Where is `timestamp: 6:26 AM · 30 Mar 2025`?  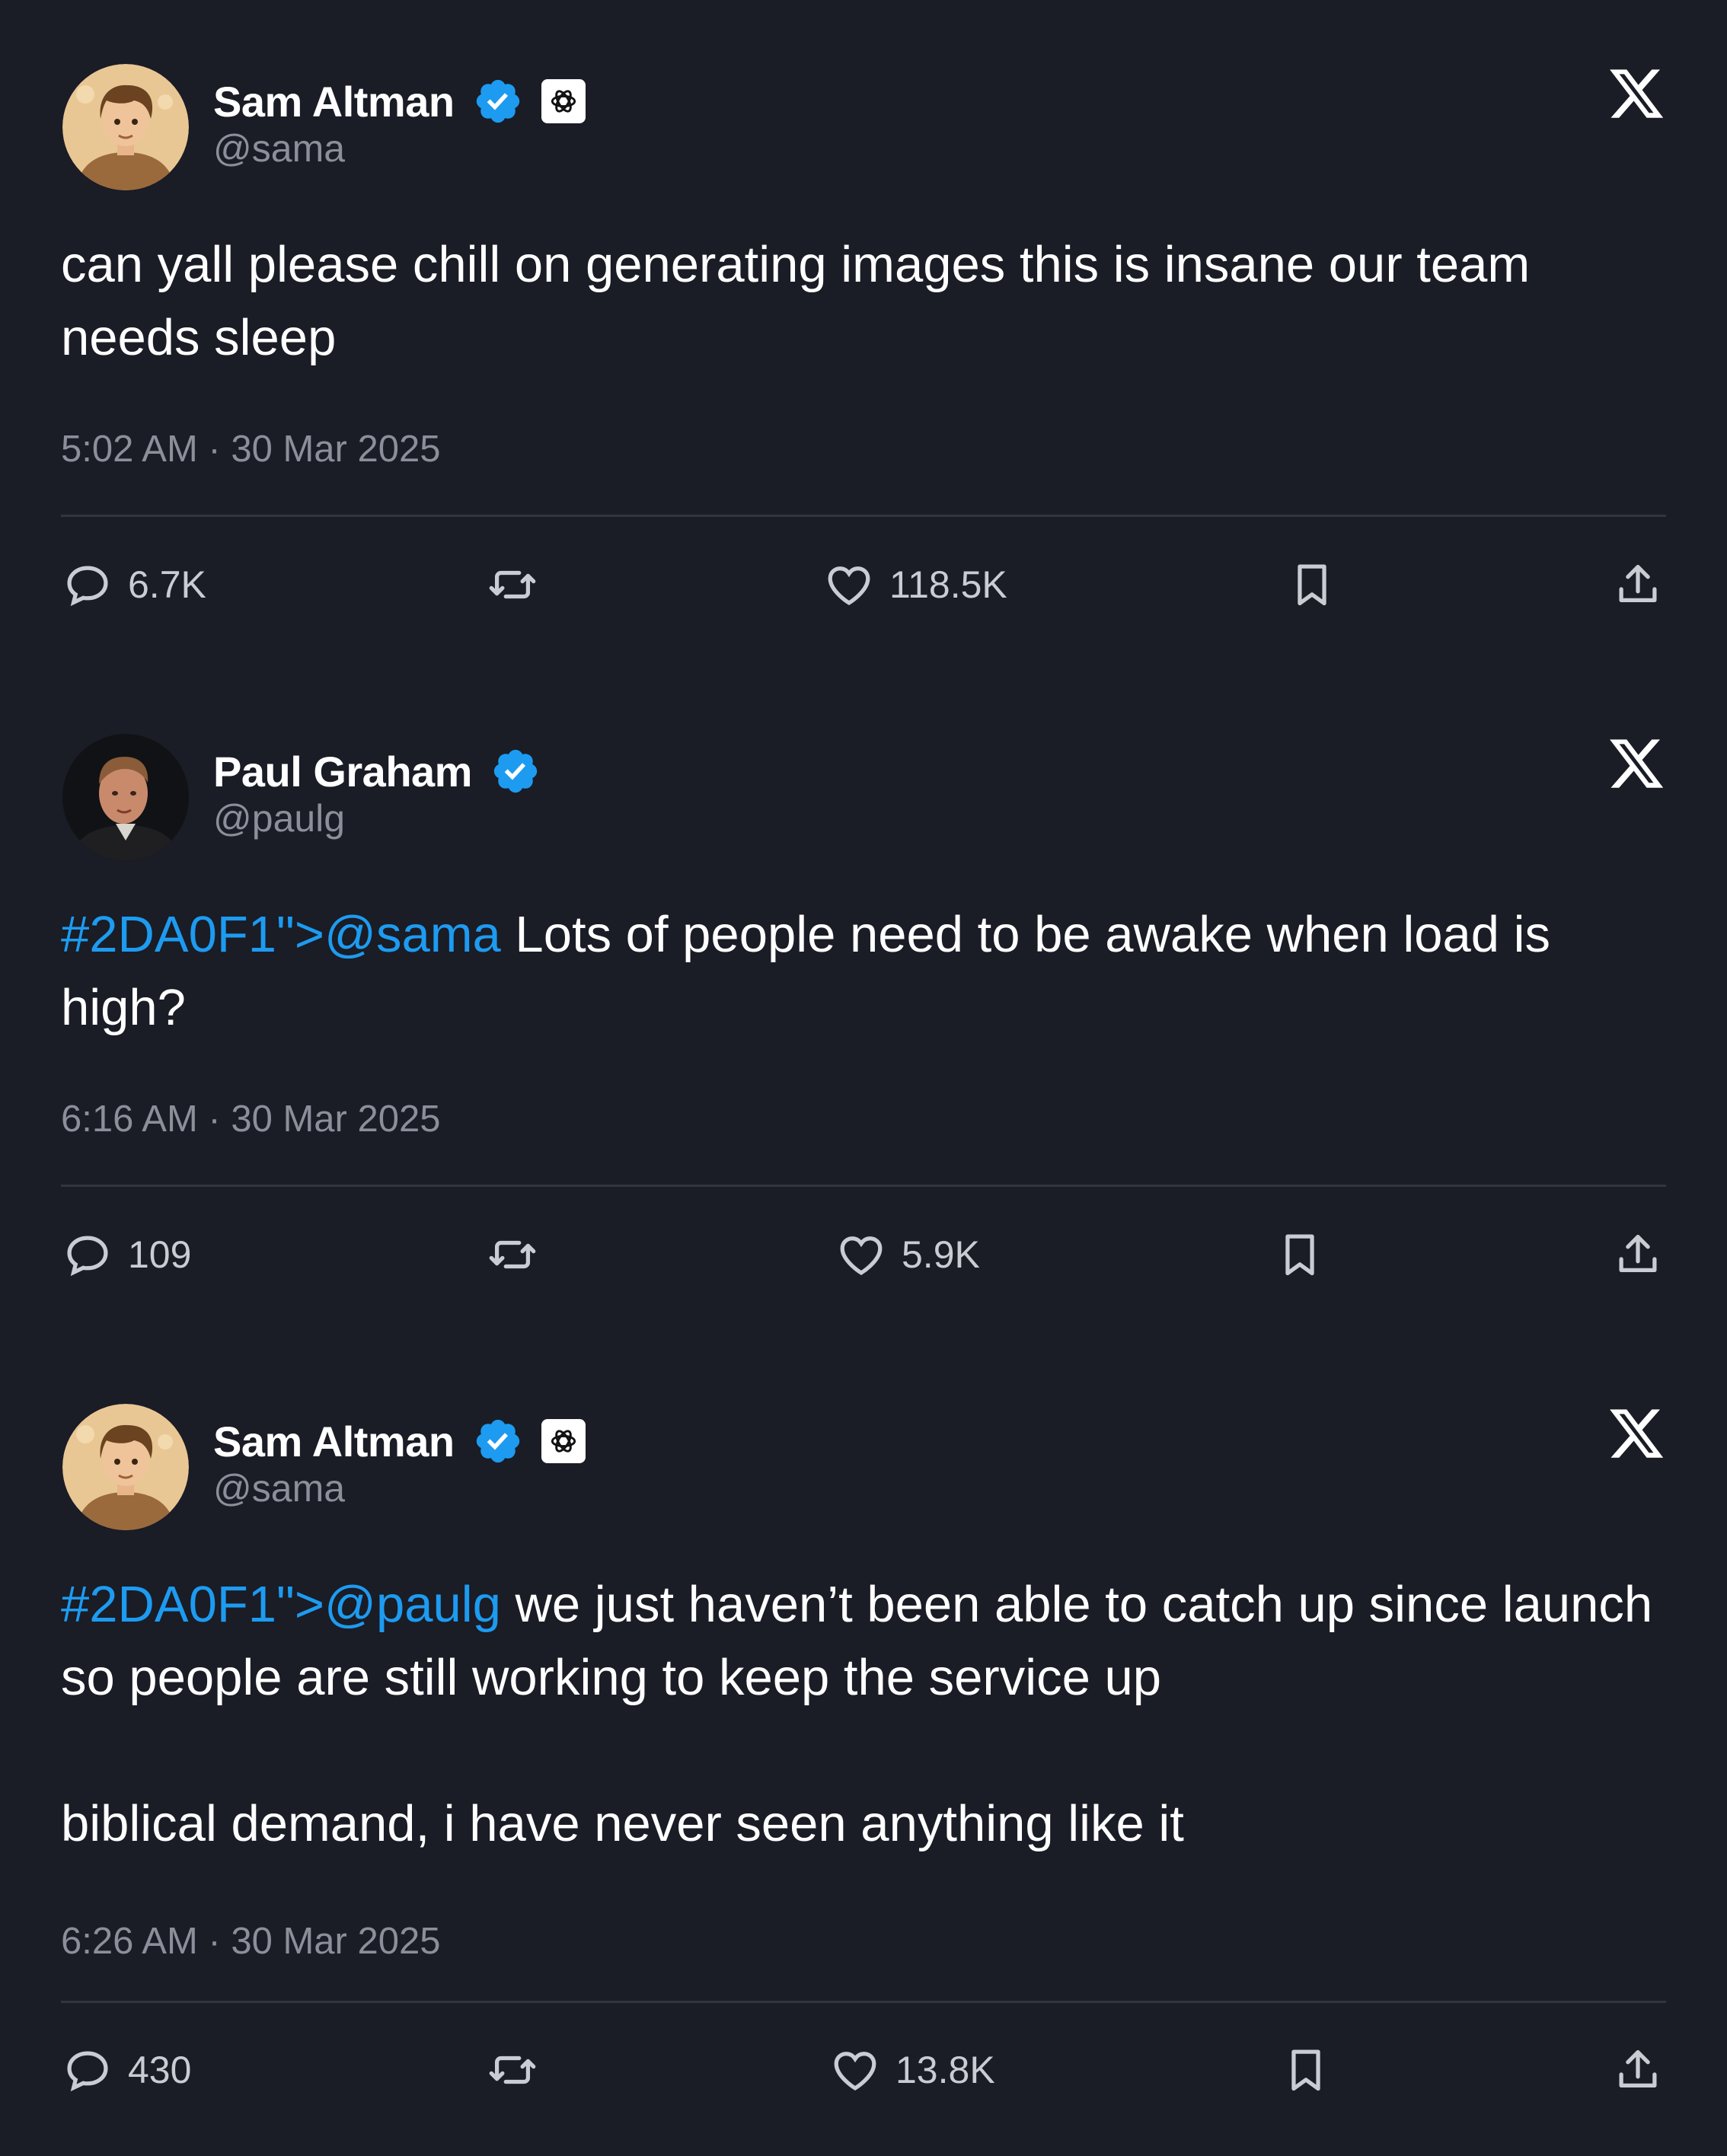
timestamp: 6:26 AM · 30 Mar 2025 is located at coordinates (250, 1941).